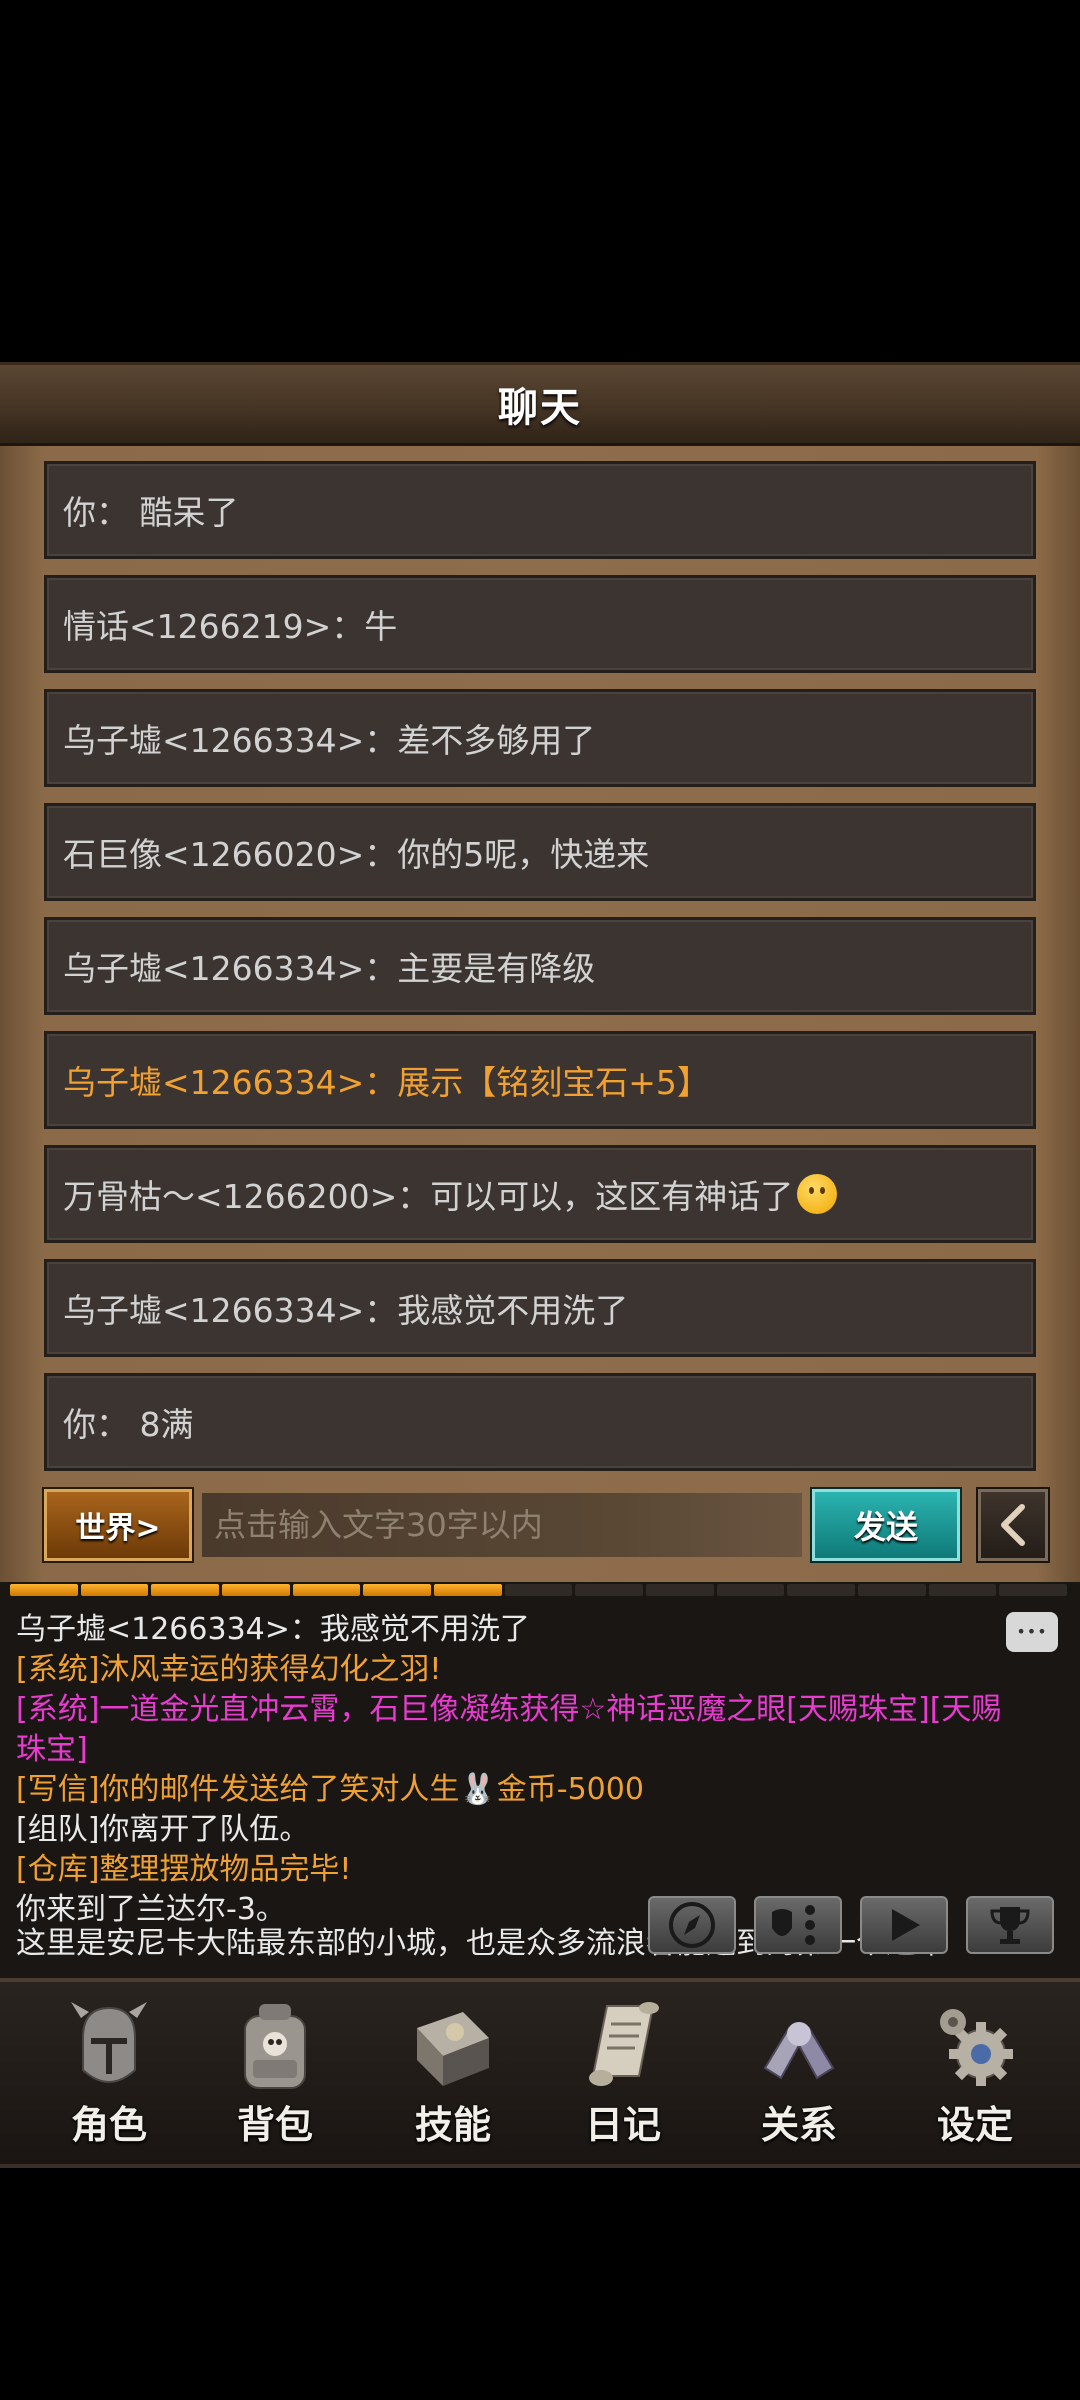  I want to click on nav-label: 设定, so click(974, 2125).